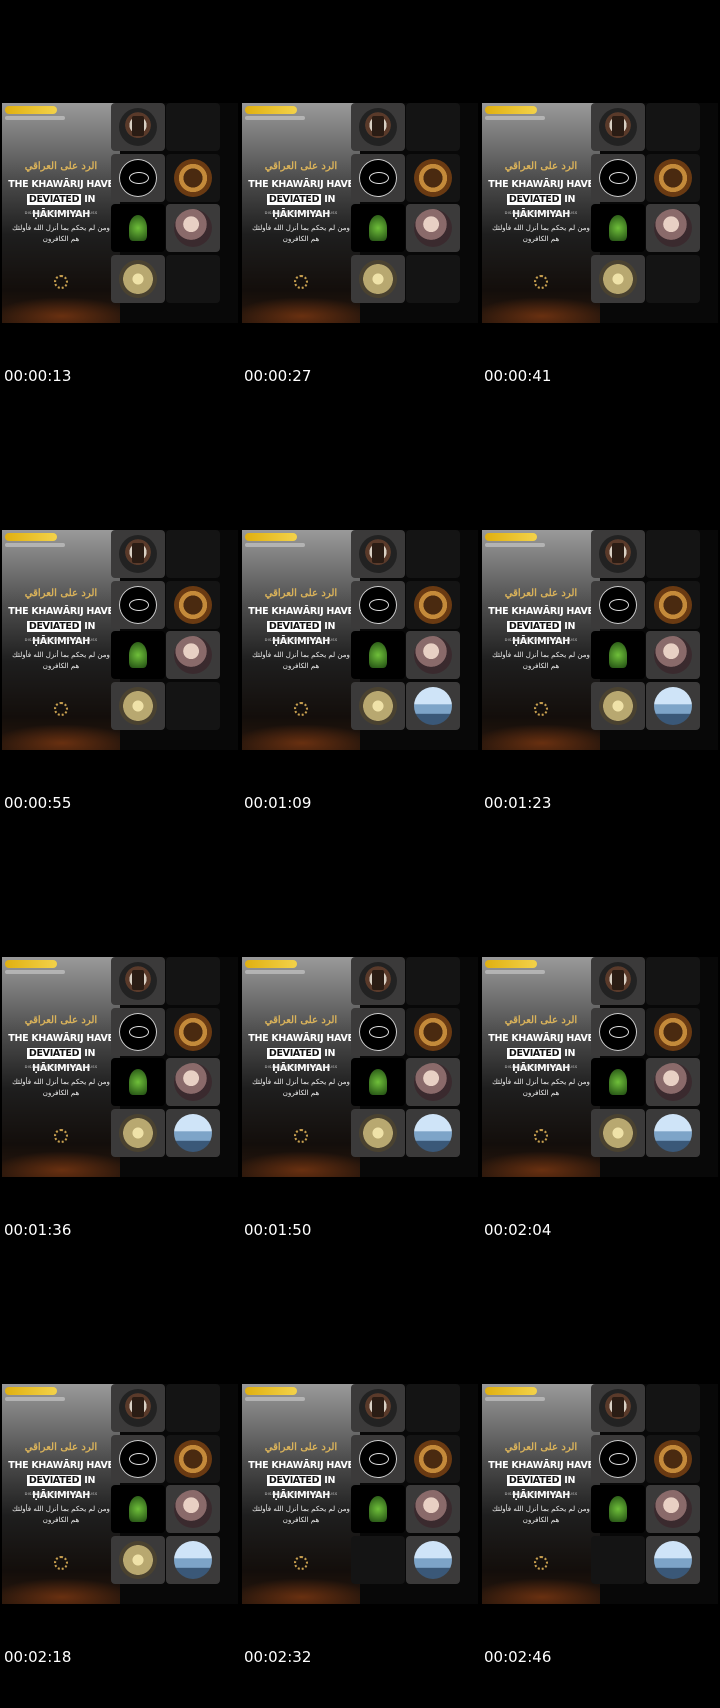 This screenshot has width=720, height=1708. Describe the element at coordinates (518, 376) in the screenshot. I see `timestamp-label: 00:00:41` at that location.